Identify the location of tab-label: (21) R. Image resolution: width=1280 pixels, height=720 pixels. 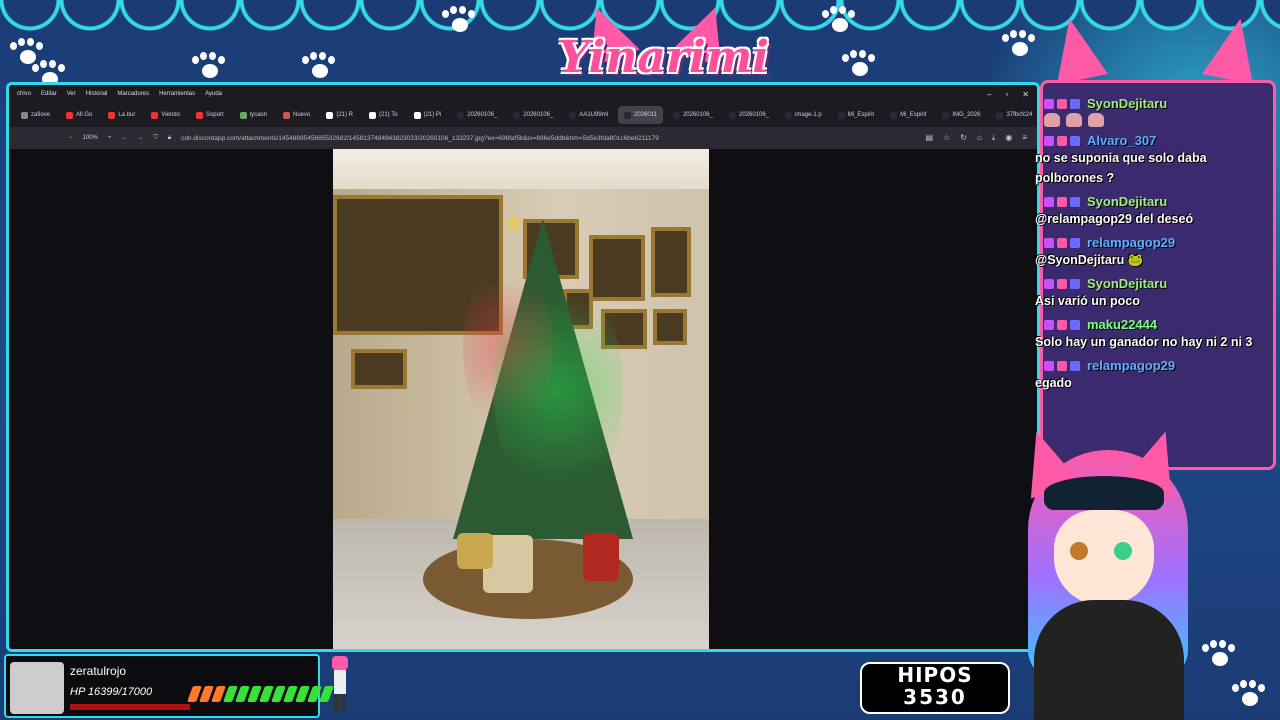
(344, 115).